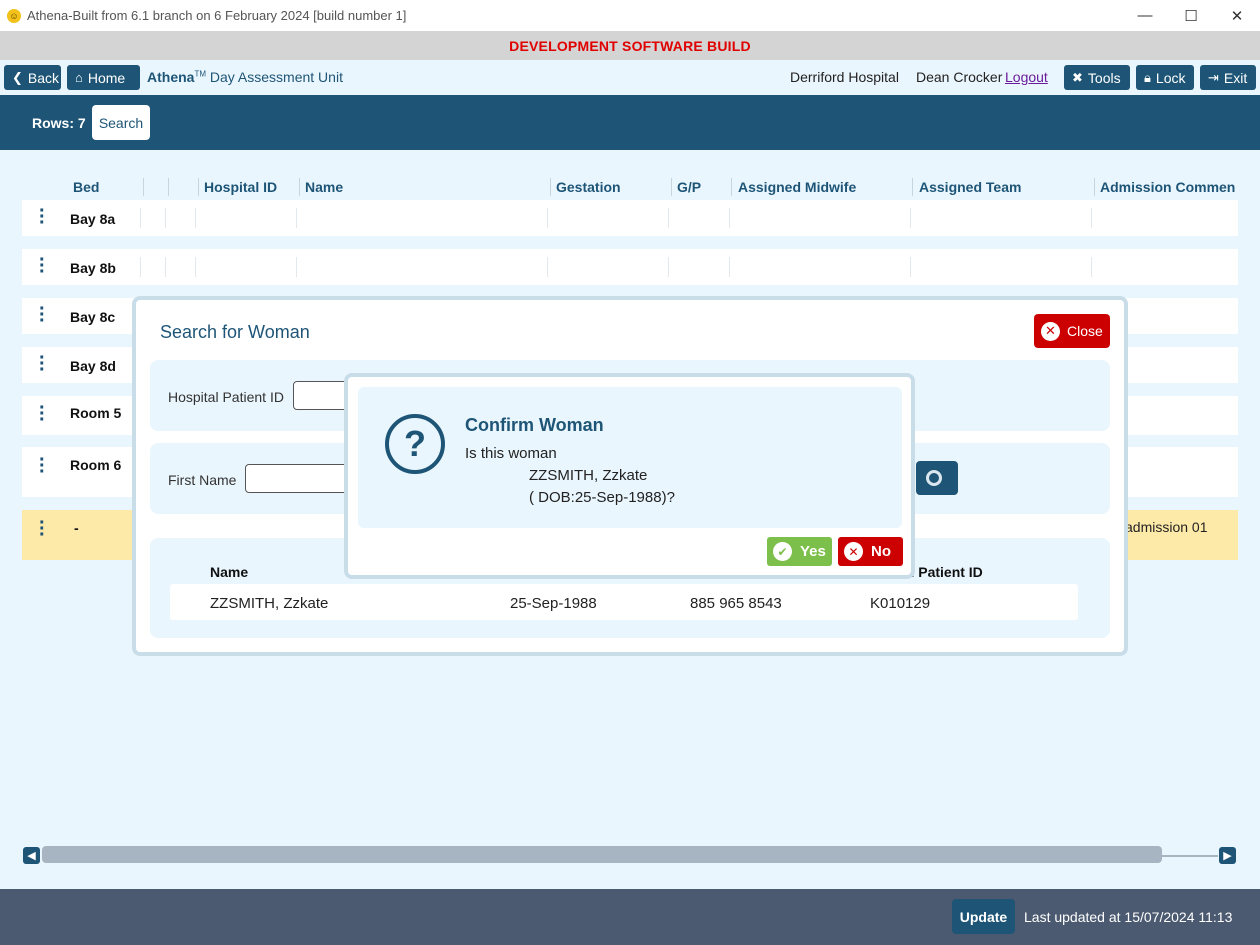 The image size is (1260, 945). What do you see at coordinates (1072, 331) in the screenshot?
I see `close-button: ✕ Close` at bounding box center [1072, 331].